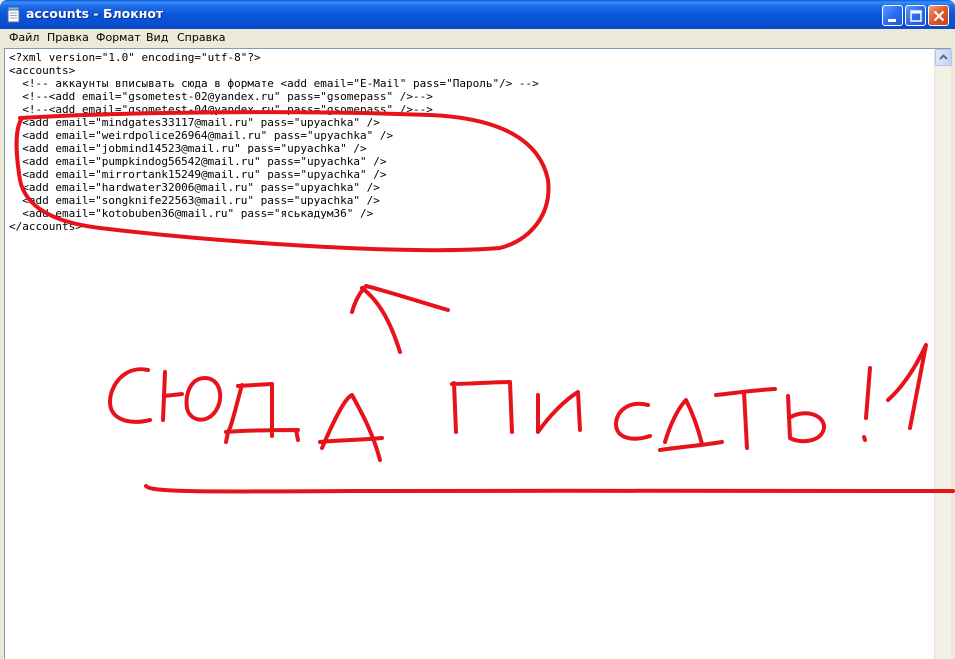 The height and width of the screenshot is (659, 955). What do you see at coordinates (118, 37) in the screenshot?
I see `menu-format: Формат` at bounding box center [118, 37].